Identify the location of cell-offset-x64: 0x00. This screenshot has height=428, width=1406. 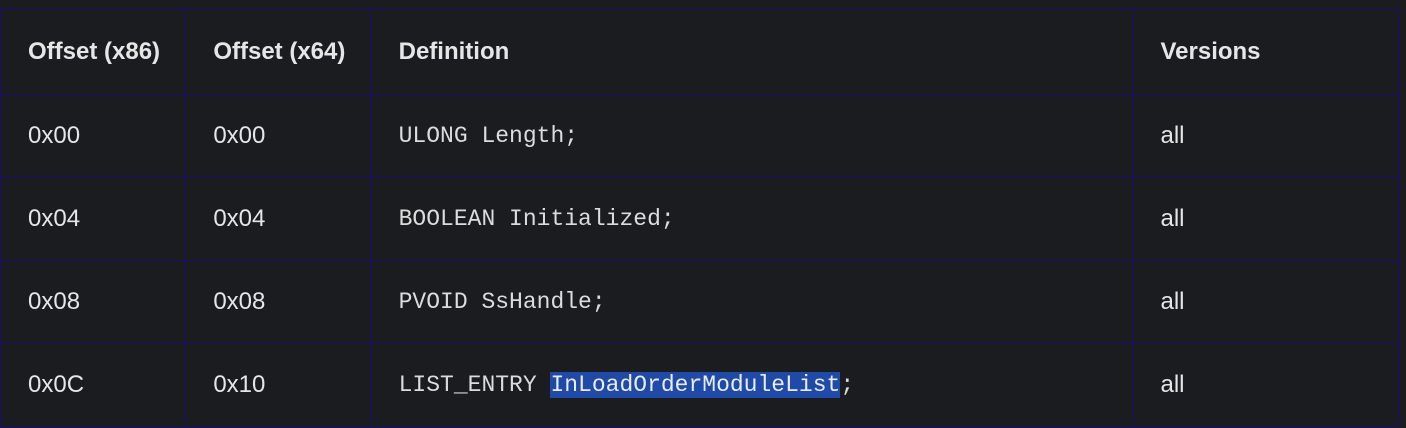
(278, 136).